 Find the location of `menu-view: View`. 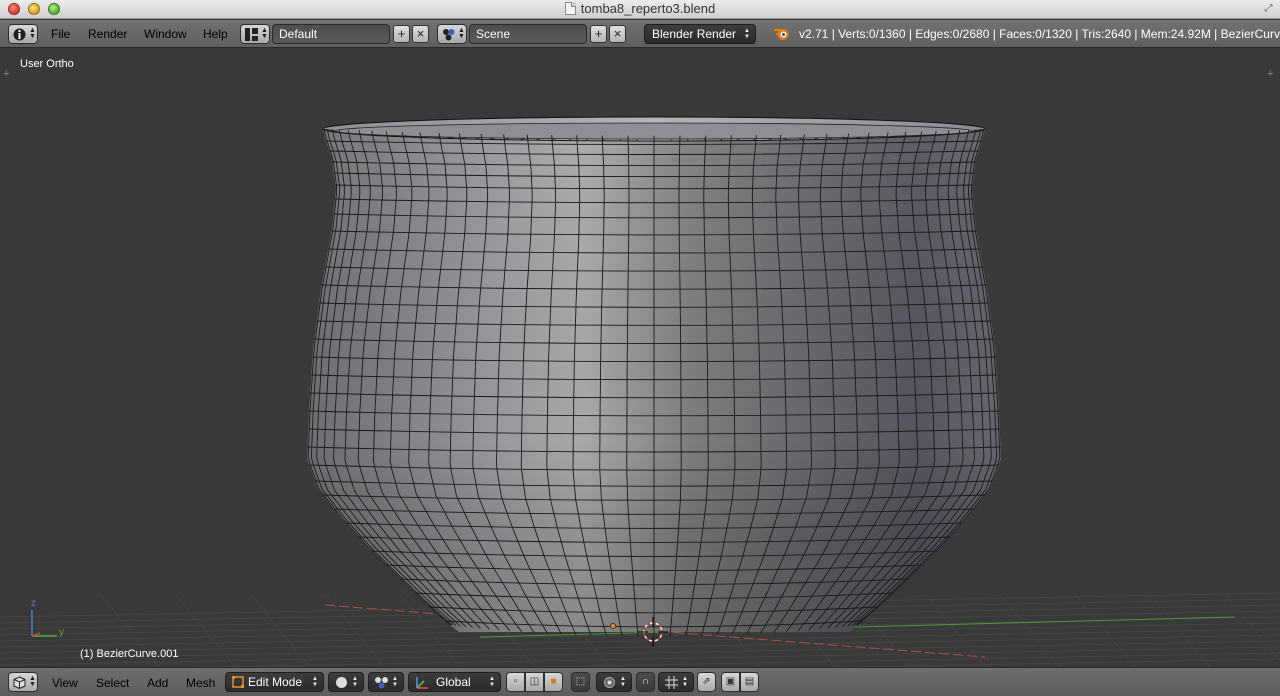

menu-view: View is located at coordinates (65, 683).